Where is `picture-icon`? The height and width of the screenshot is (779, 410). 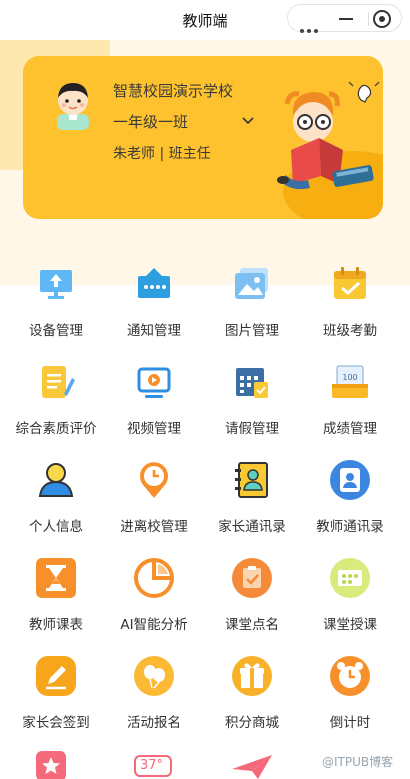 picture-icon is located at coordinates (251, 283).